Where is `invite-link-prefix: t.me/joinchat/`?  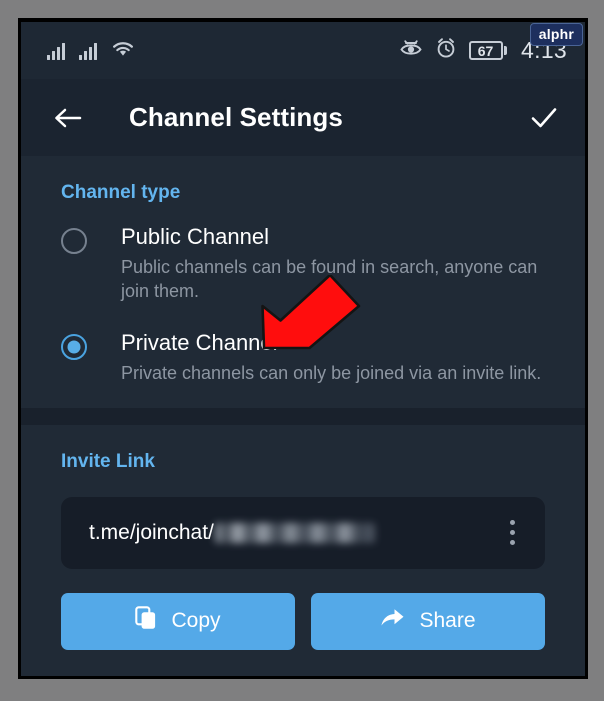 invite-link-prefix: t.me/joinchat/ is located at coordinates (151, 532).